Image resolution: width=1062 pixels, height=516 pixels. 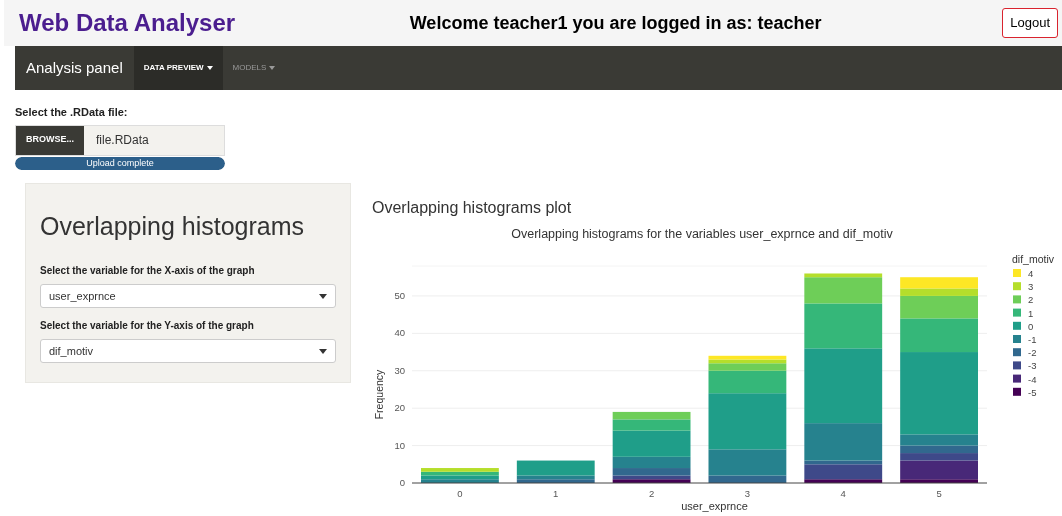 What do you see at coordinates (1032, 352) in the screenshot?
I see `legend-label: -2` at bounding box center [1032, 352].